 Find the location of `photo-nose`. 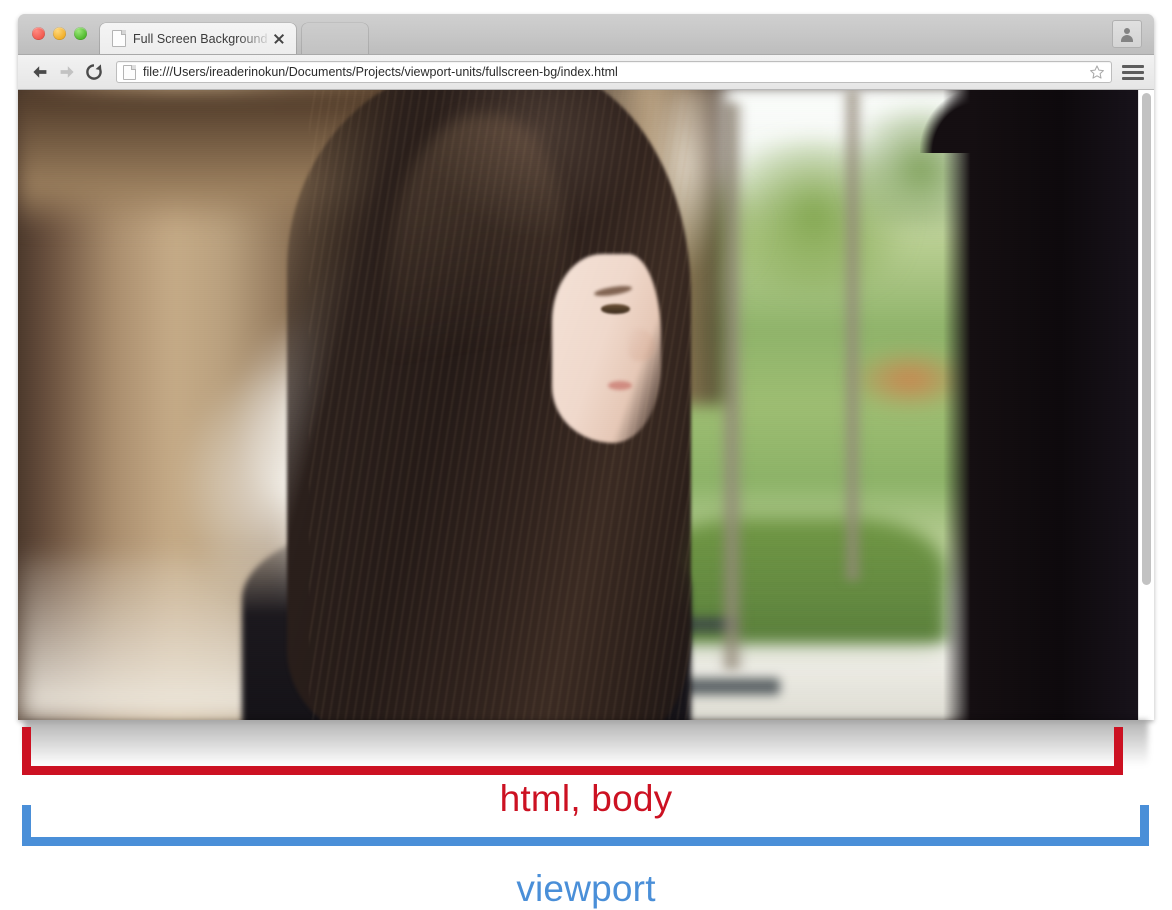

photo-nose is located at coordinates (641, 345).